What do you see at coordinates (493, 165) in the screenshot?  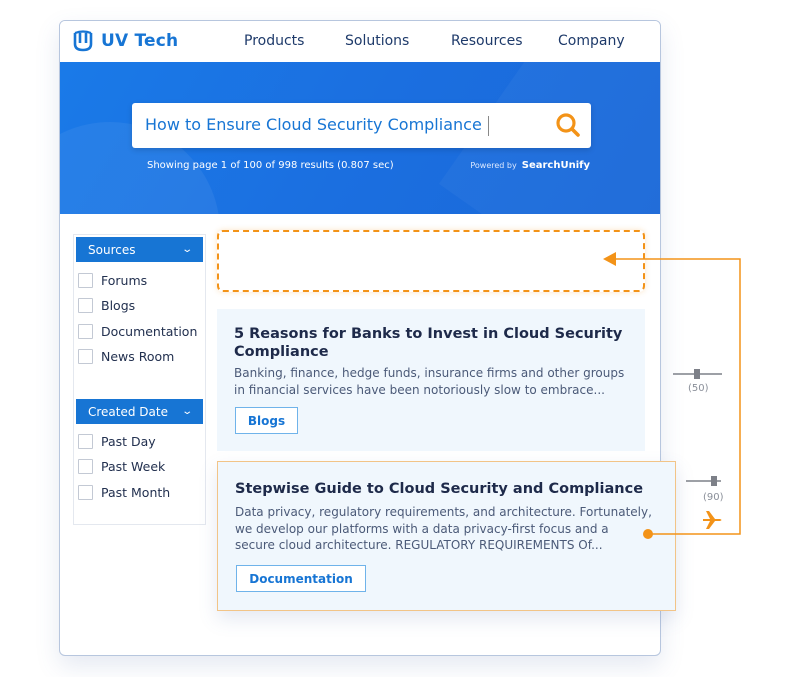 I see `powered-by-label: Powered by` at bounding box center [493, 165].